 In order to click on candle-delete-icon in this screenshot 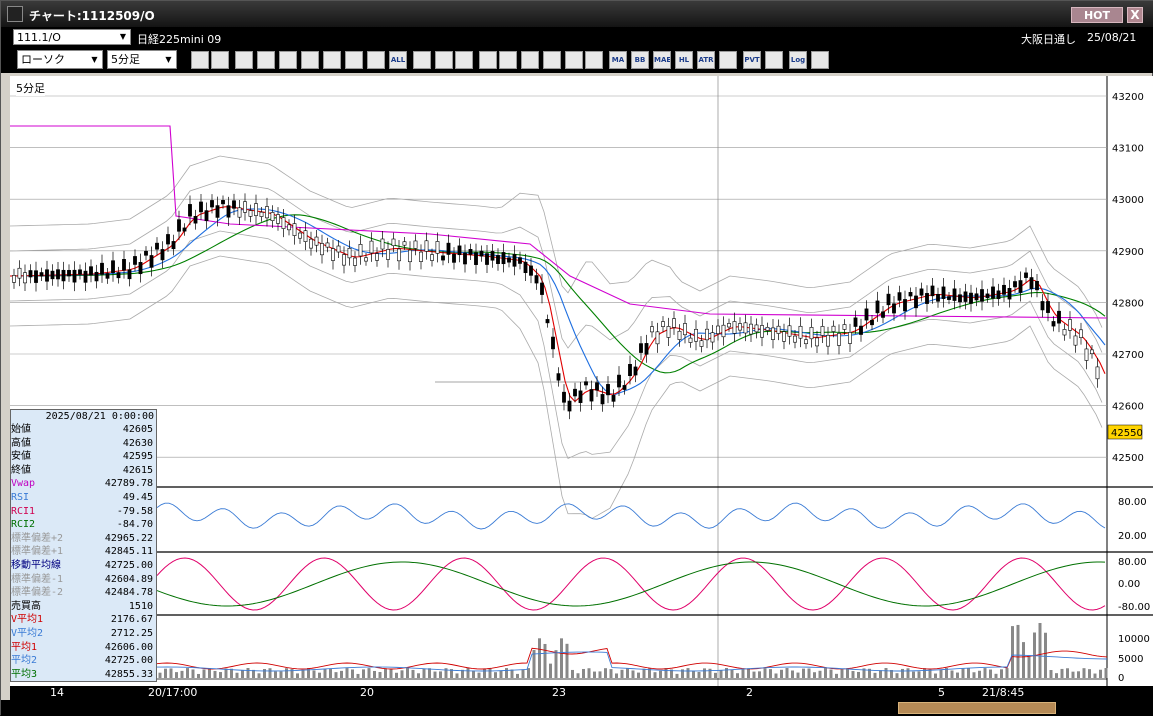, I will do `click(376, 60)`.